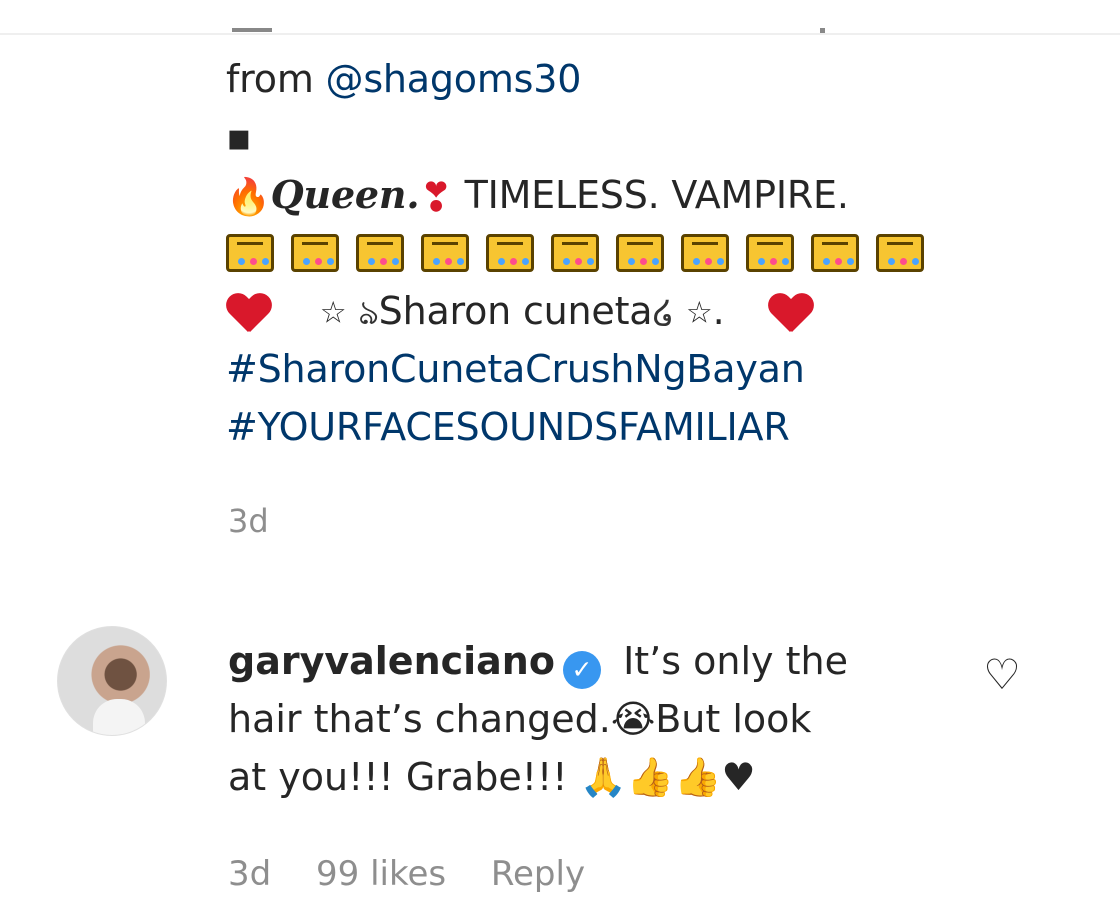 This screenshot has width=1120, height=909. I want to click on avatar, so click(112, 681).